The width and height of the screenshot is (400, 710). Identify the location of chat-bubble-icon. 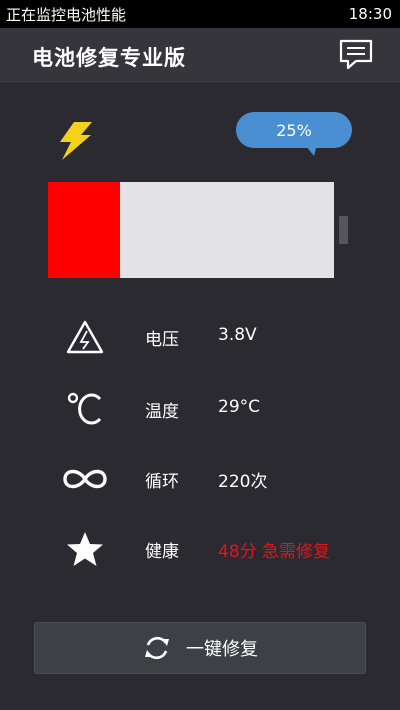
(356, 54).